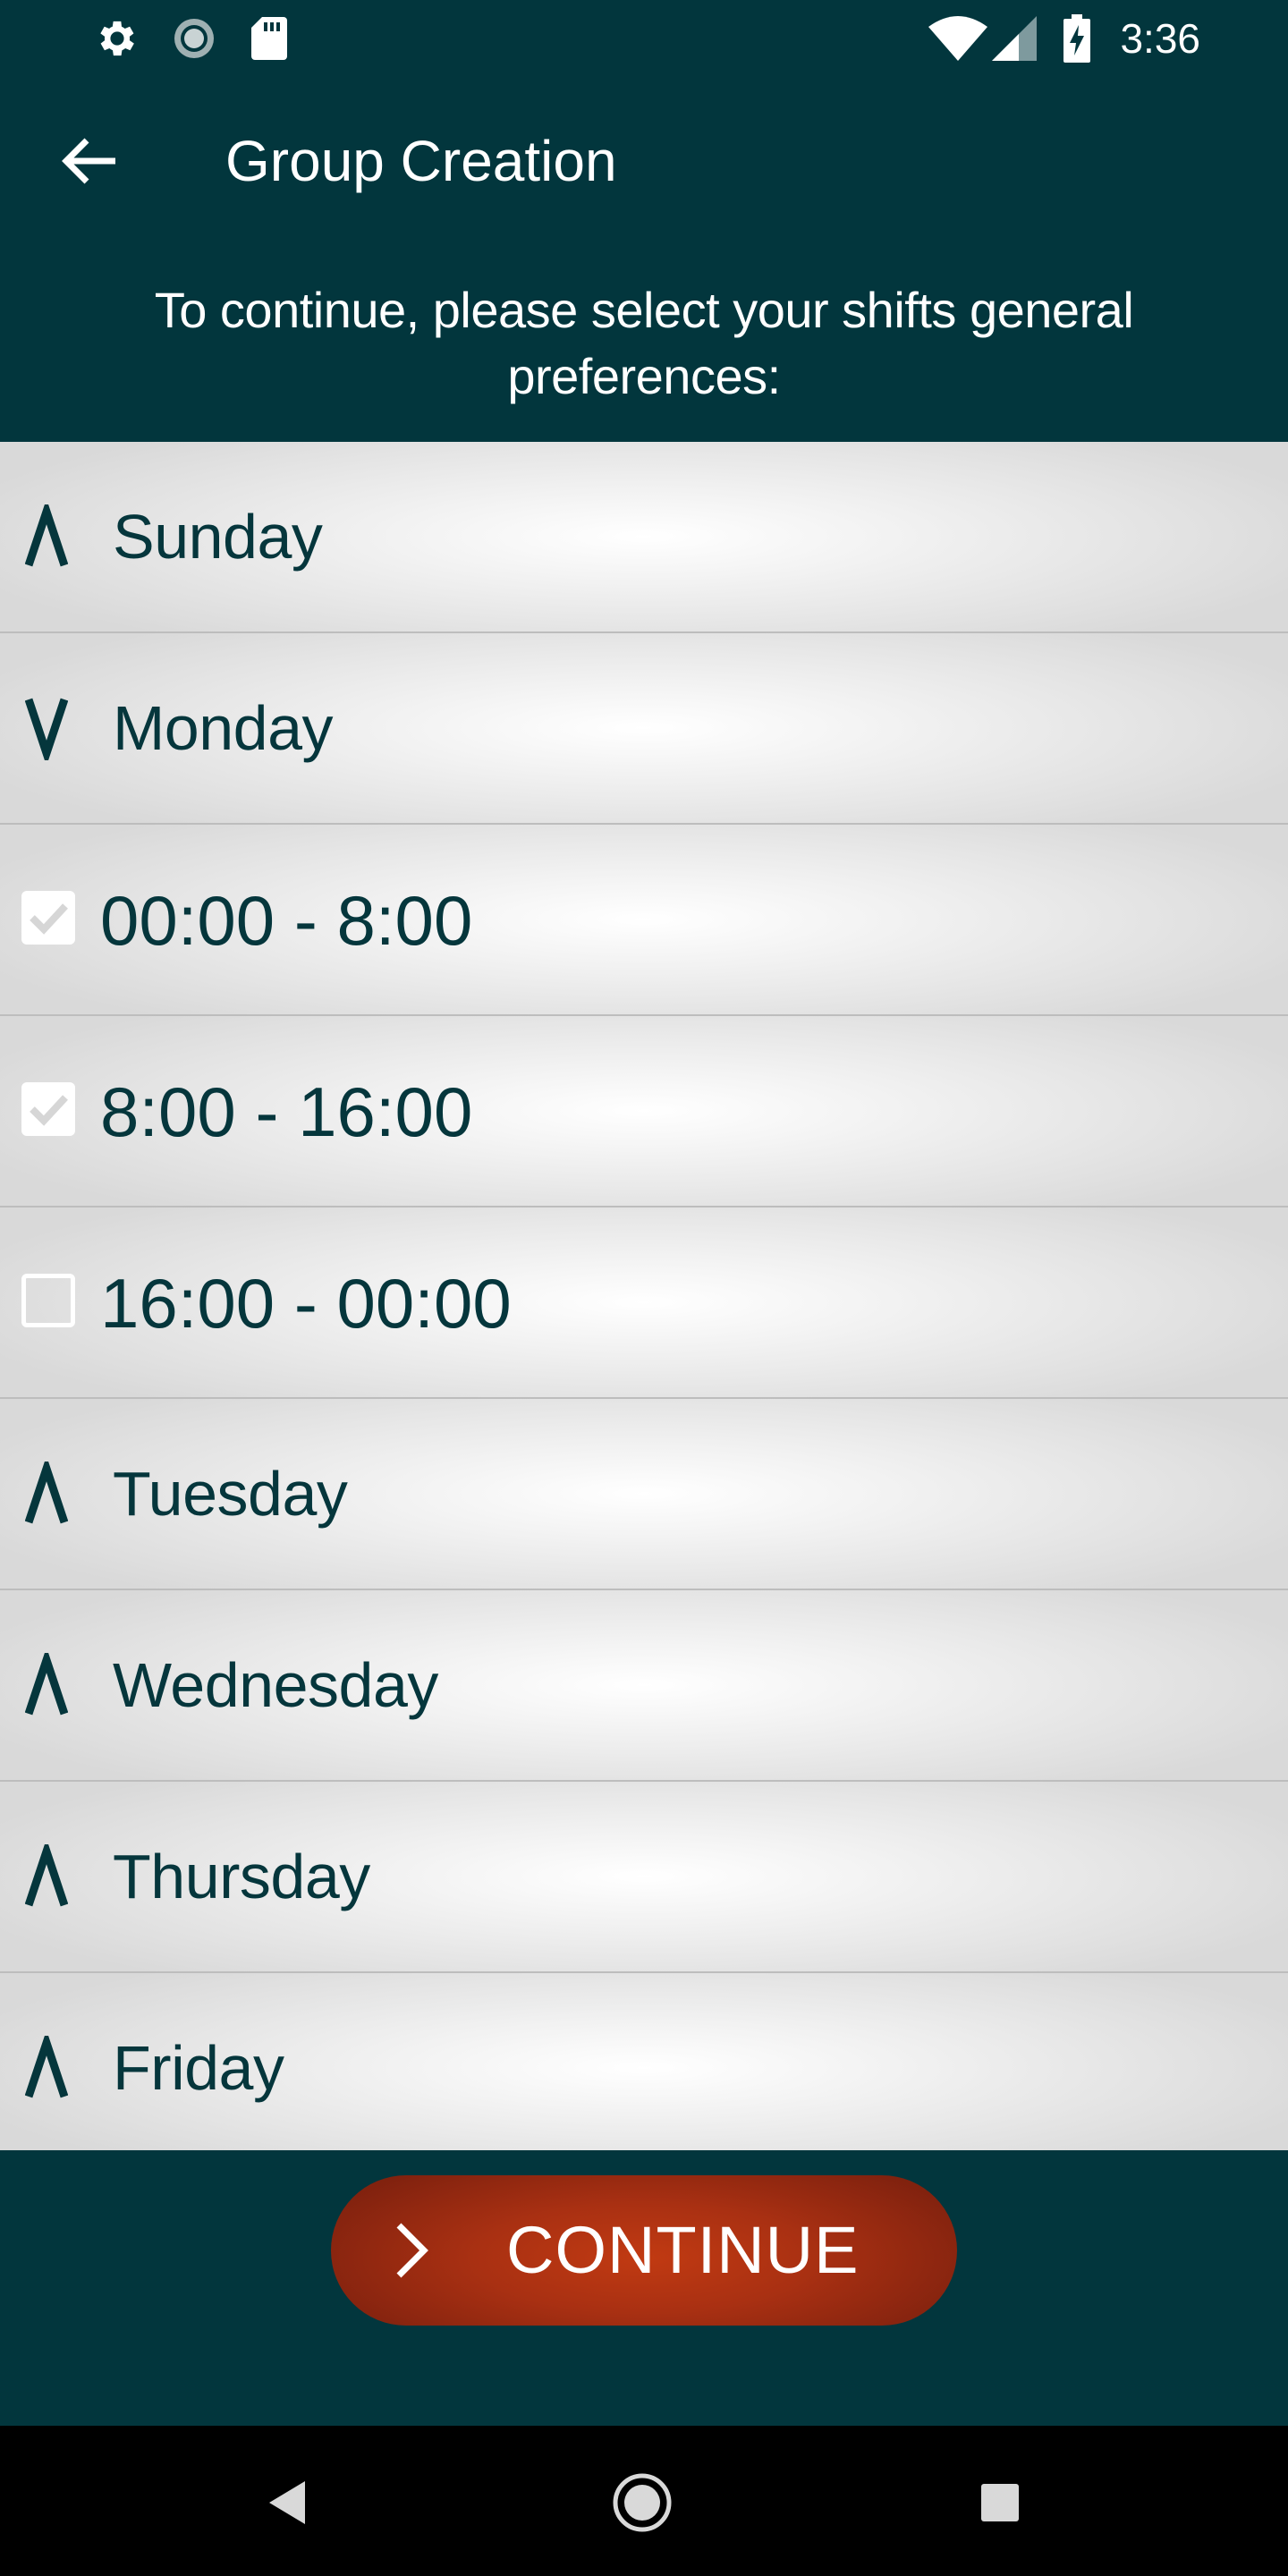 This screenshot has width=1288, height=2576. Describe the element at coordinates (644, 1494) in the screenshot. I see `day-row-tuesday: Tuesday` at that location.